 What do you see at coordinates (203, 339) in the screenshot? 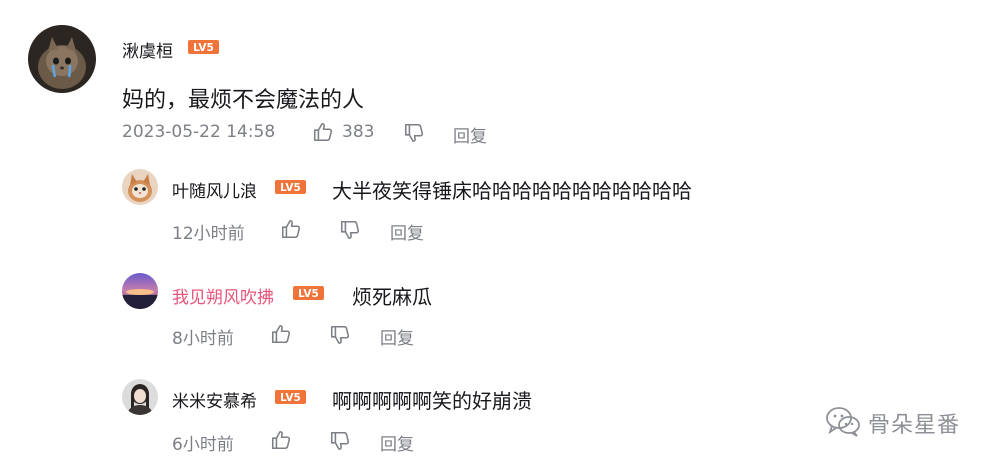
I see `timestamp: 8小时前` at bounding box center [203, 339].